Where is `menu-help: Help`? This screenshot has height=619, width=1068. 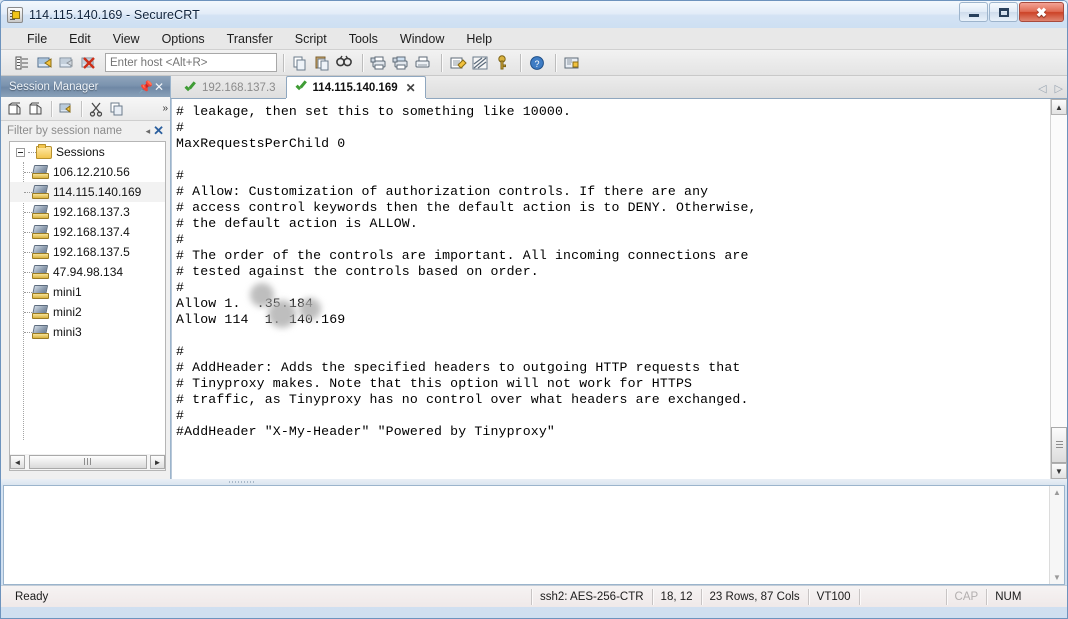 menu-help: Help is located at coordinates (479, 39).